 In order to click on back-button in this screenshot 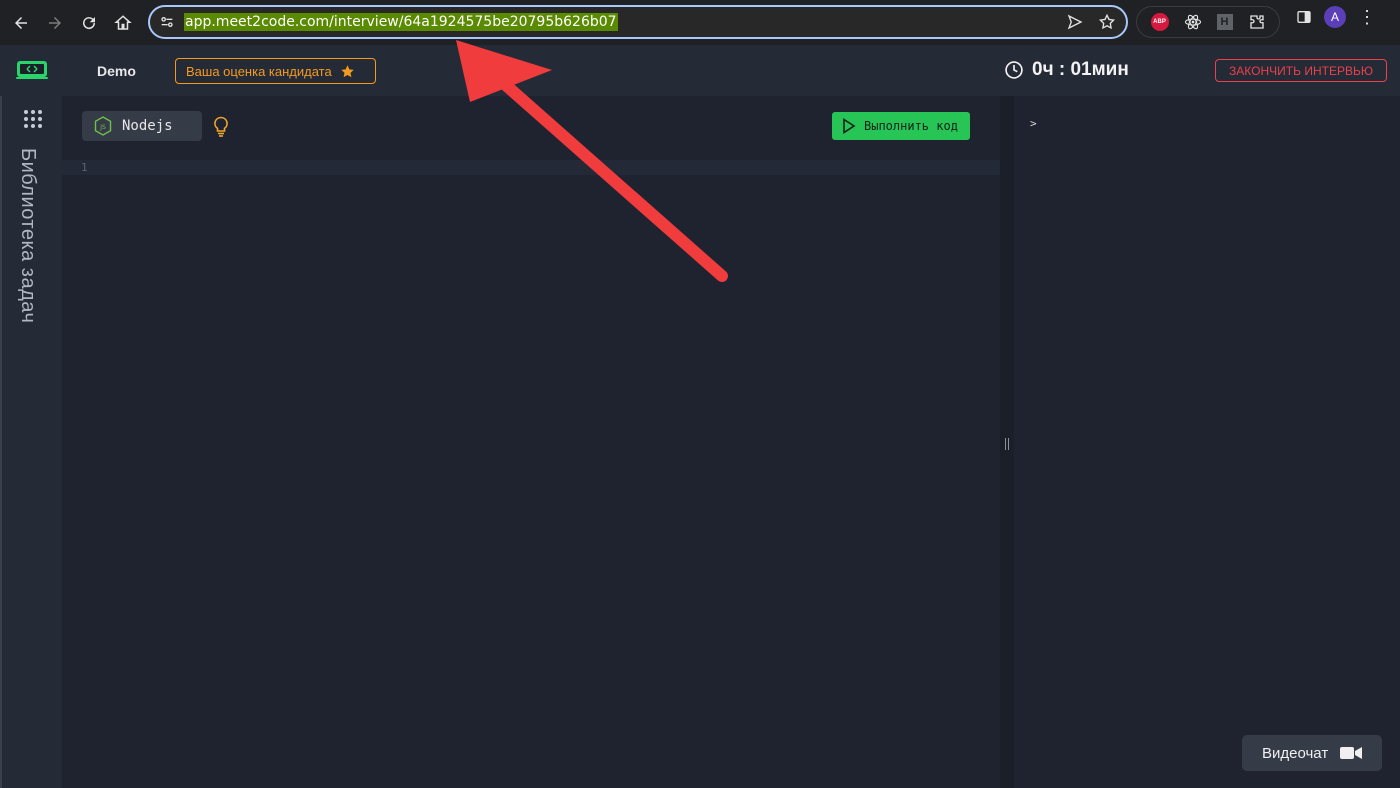, I will do `click(21, 23)`.